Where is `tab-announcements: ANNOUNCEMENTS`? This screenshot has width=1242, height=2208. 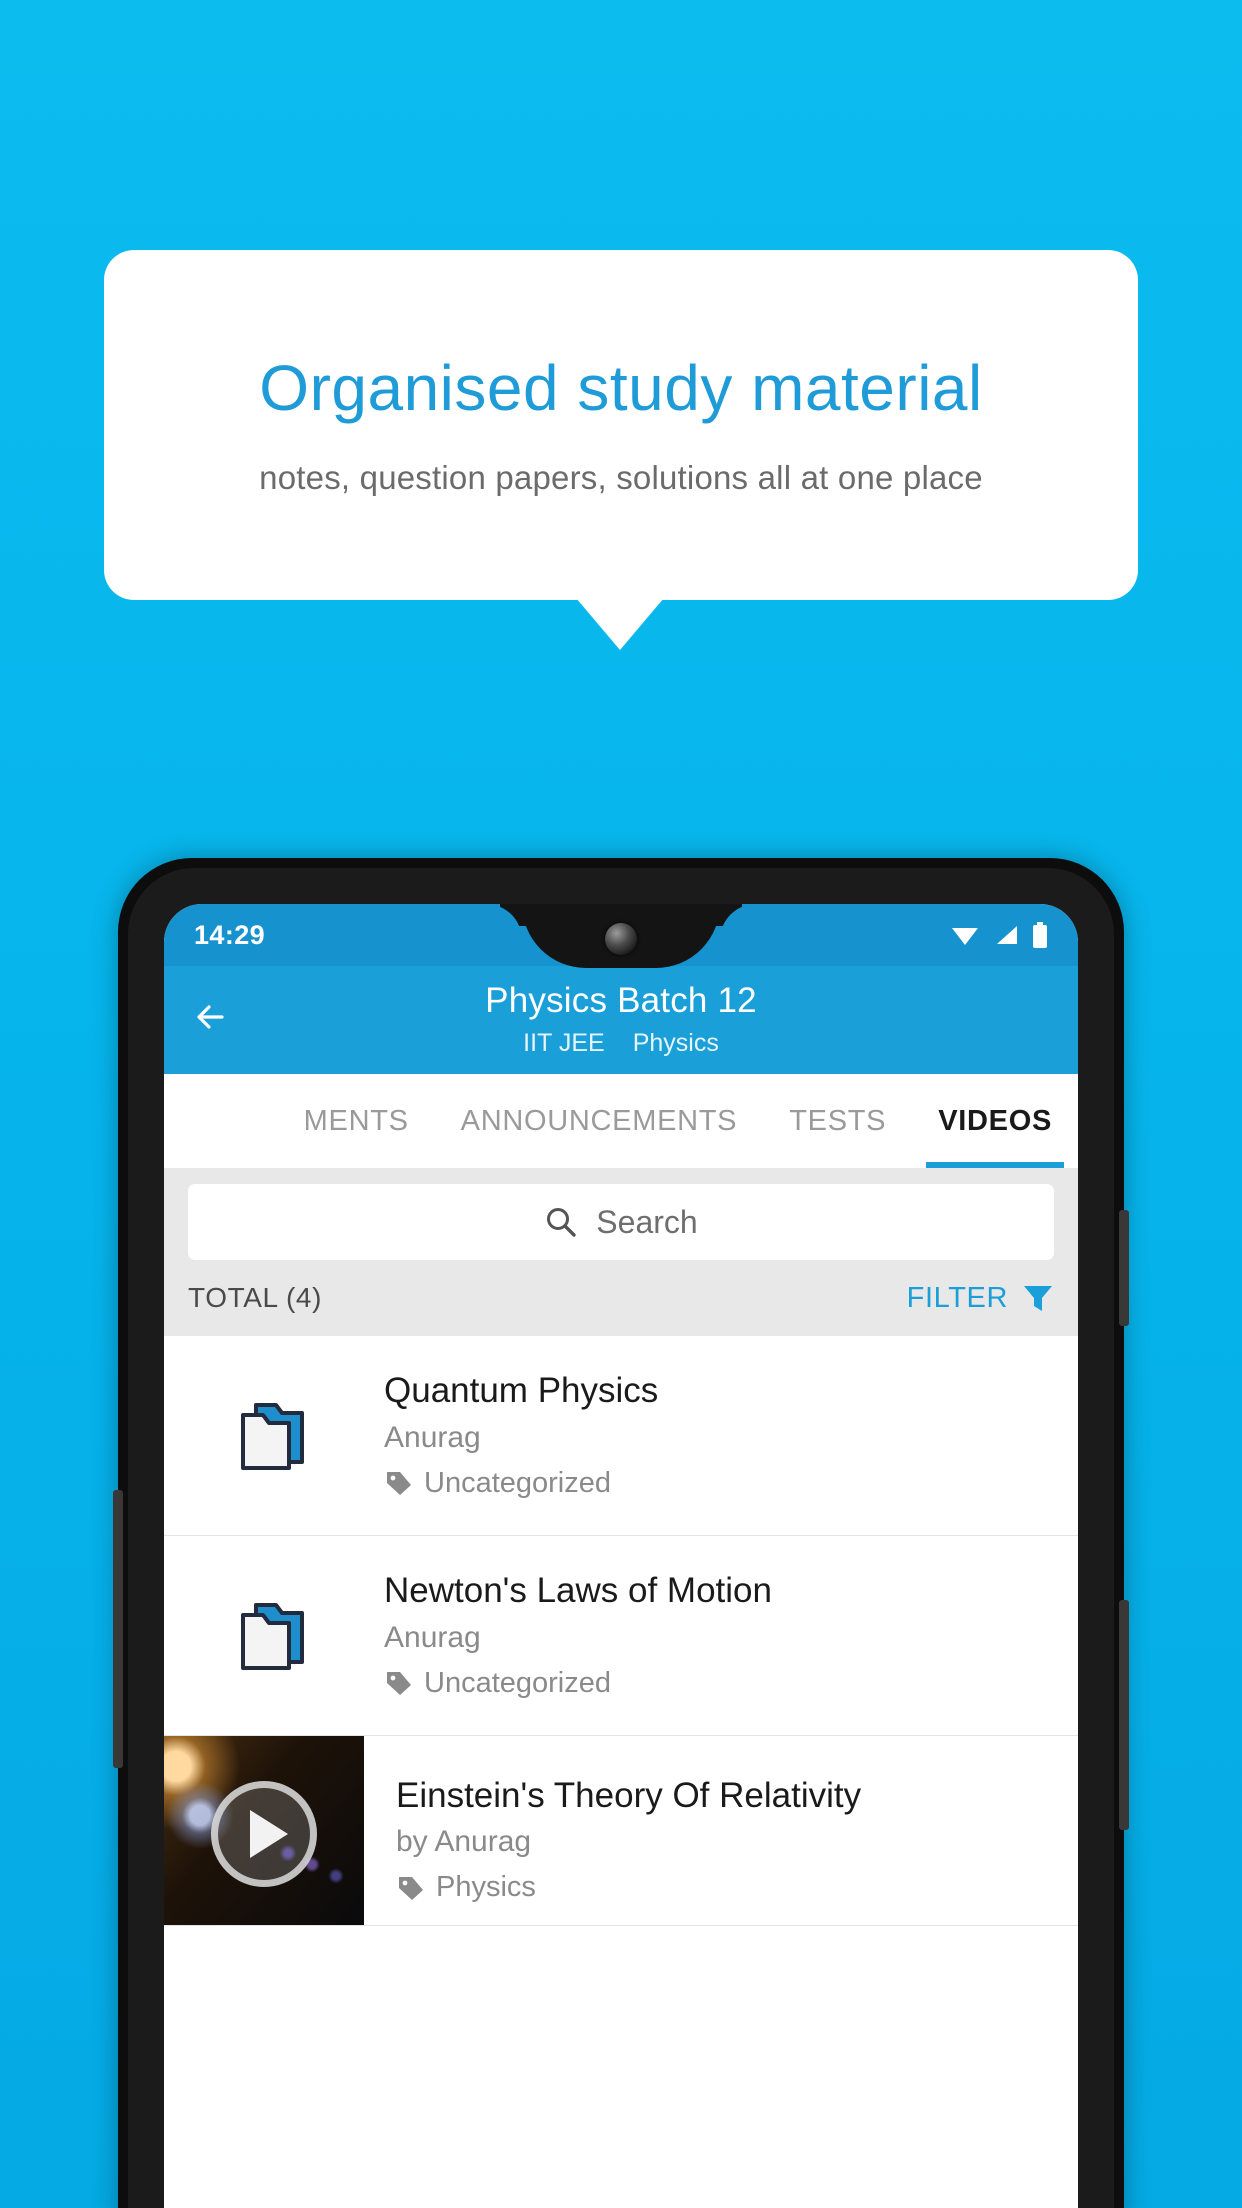
tab-announcements: ANNOUNCEMENTS is located at coordinates (599, 1121).